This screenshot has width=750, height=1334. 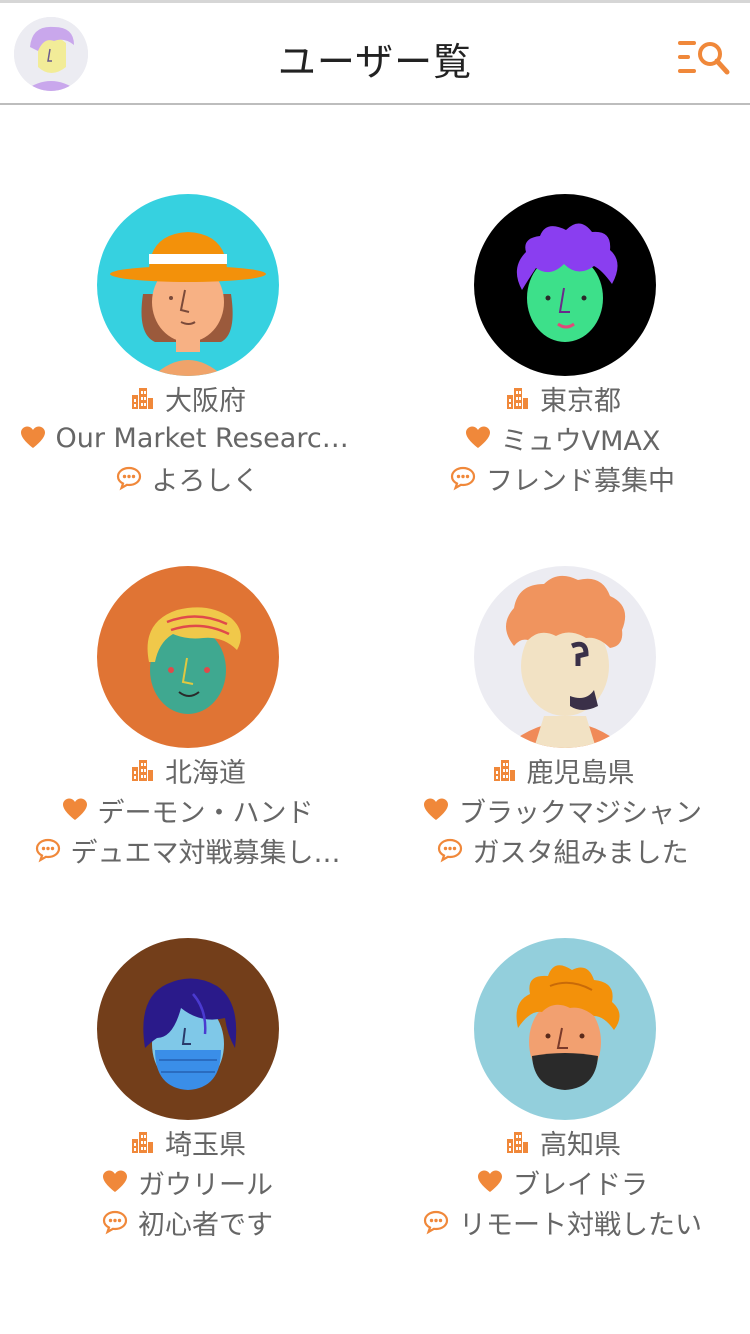 I want to click on app-header: ユーザー覧, so click(x=375, y=54).